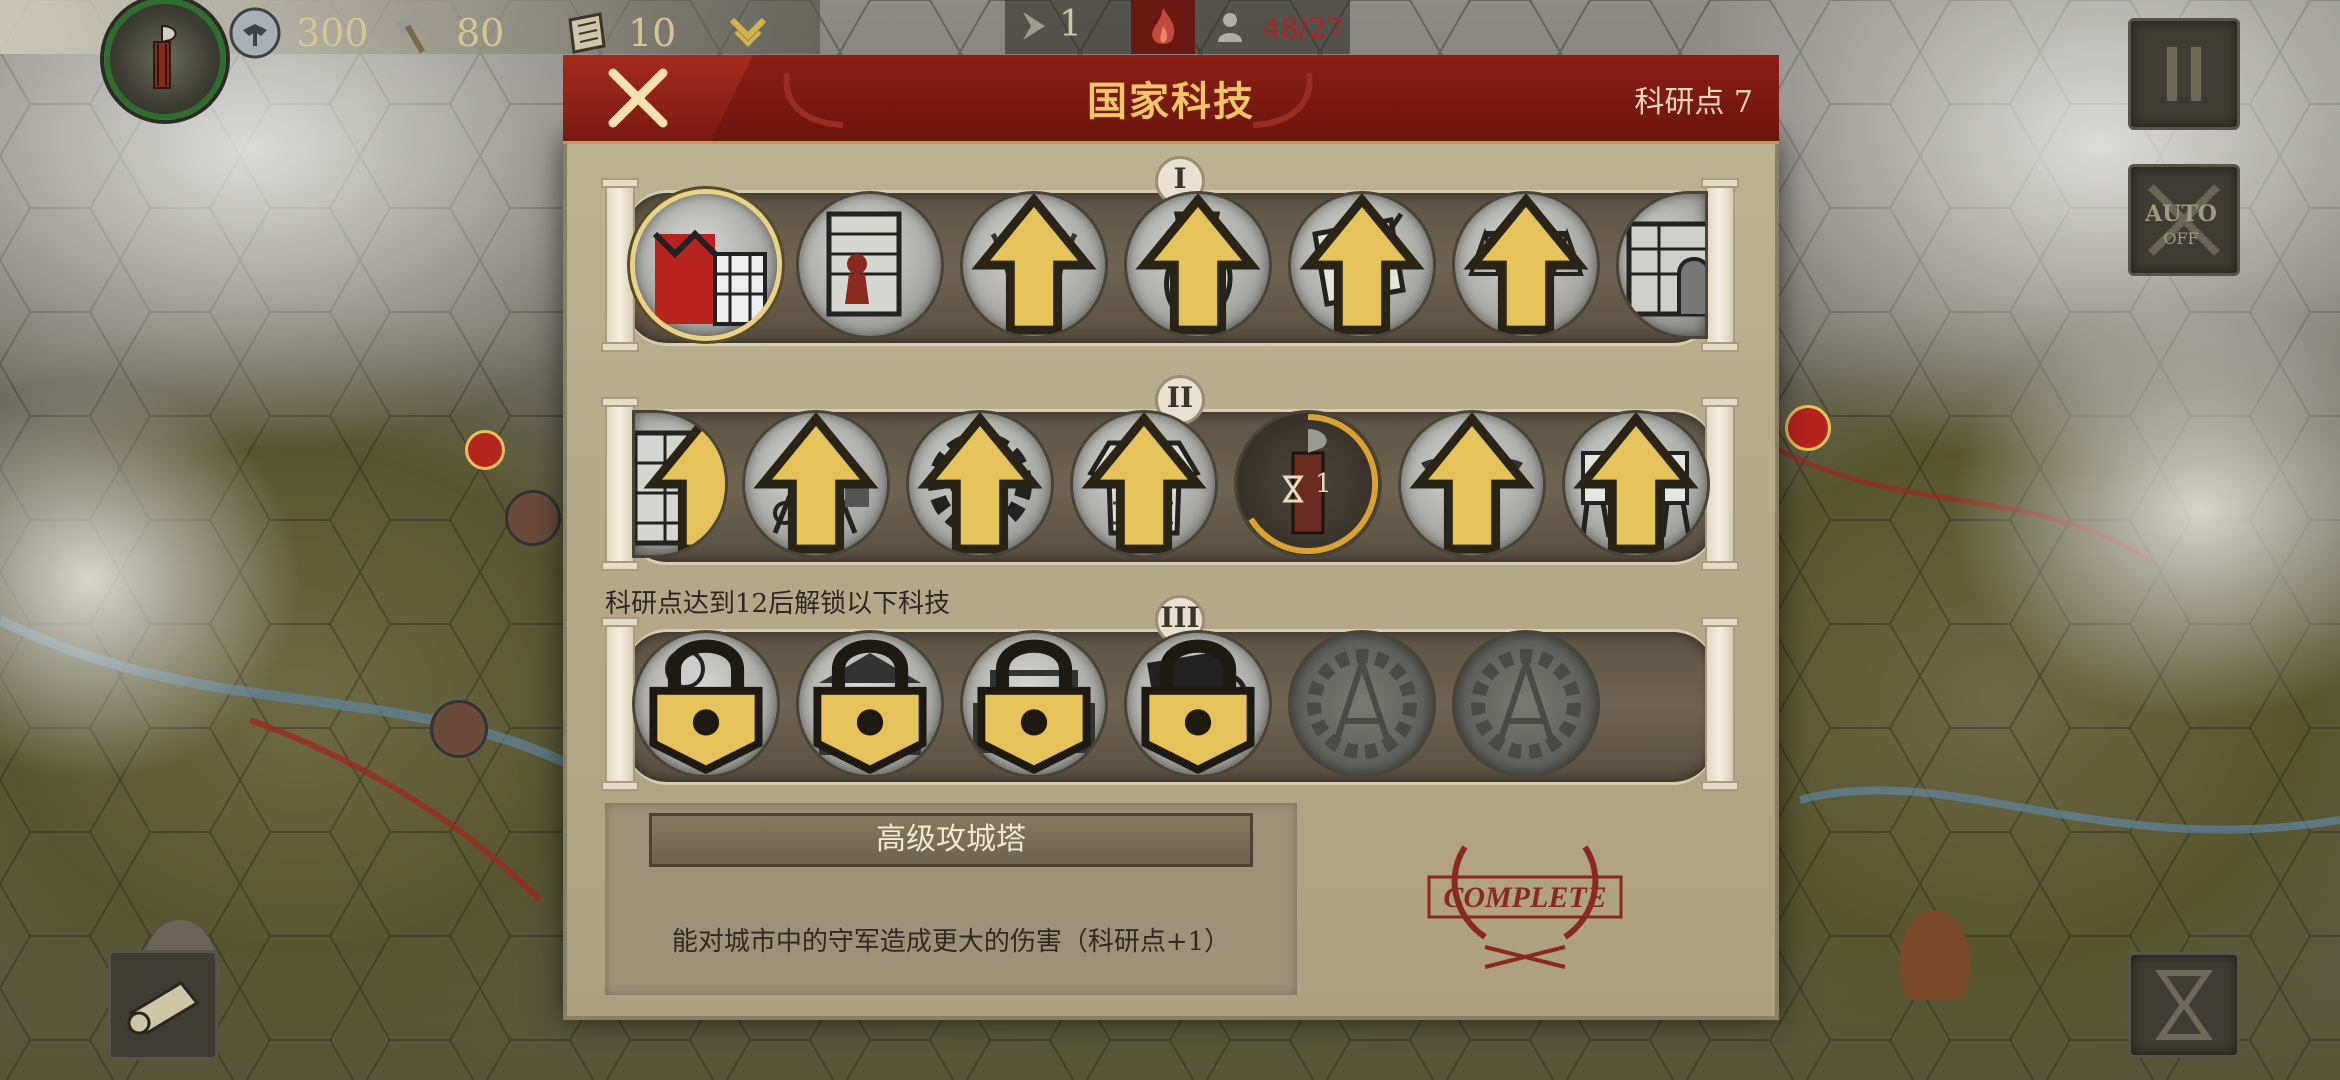 The image size is (2340, 1080). I want to click on actions-count: 1, so click(1070, 24).